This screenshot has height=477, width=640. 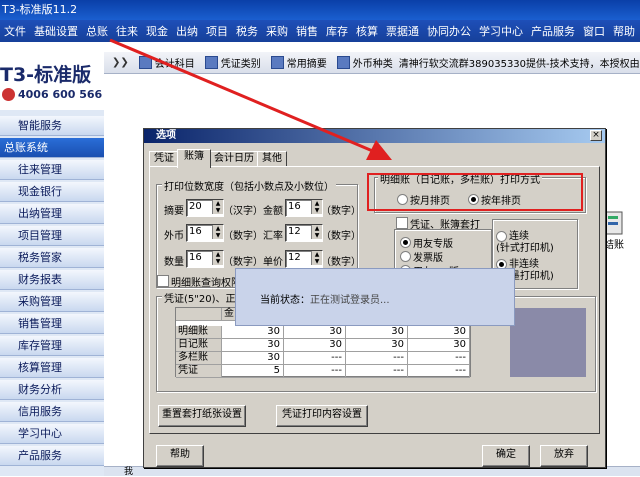 I want to click on table-row-label: 多栏账, so click(x=199, y=358).